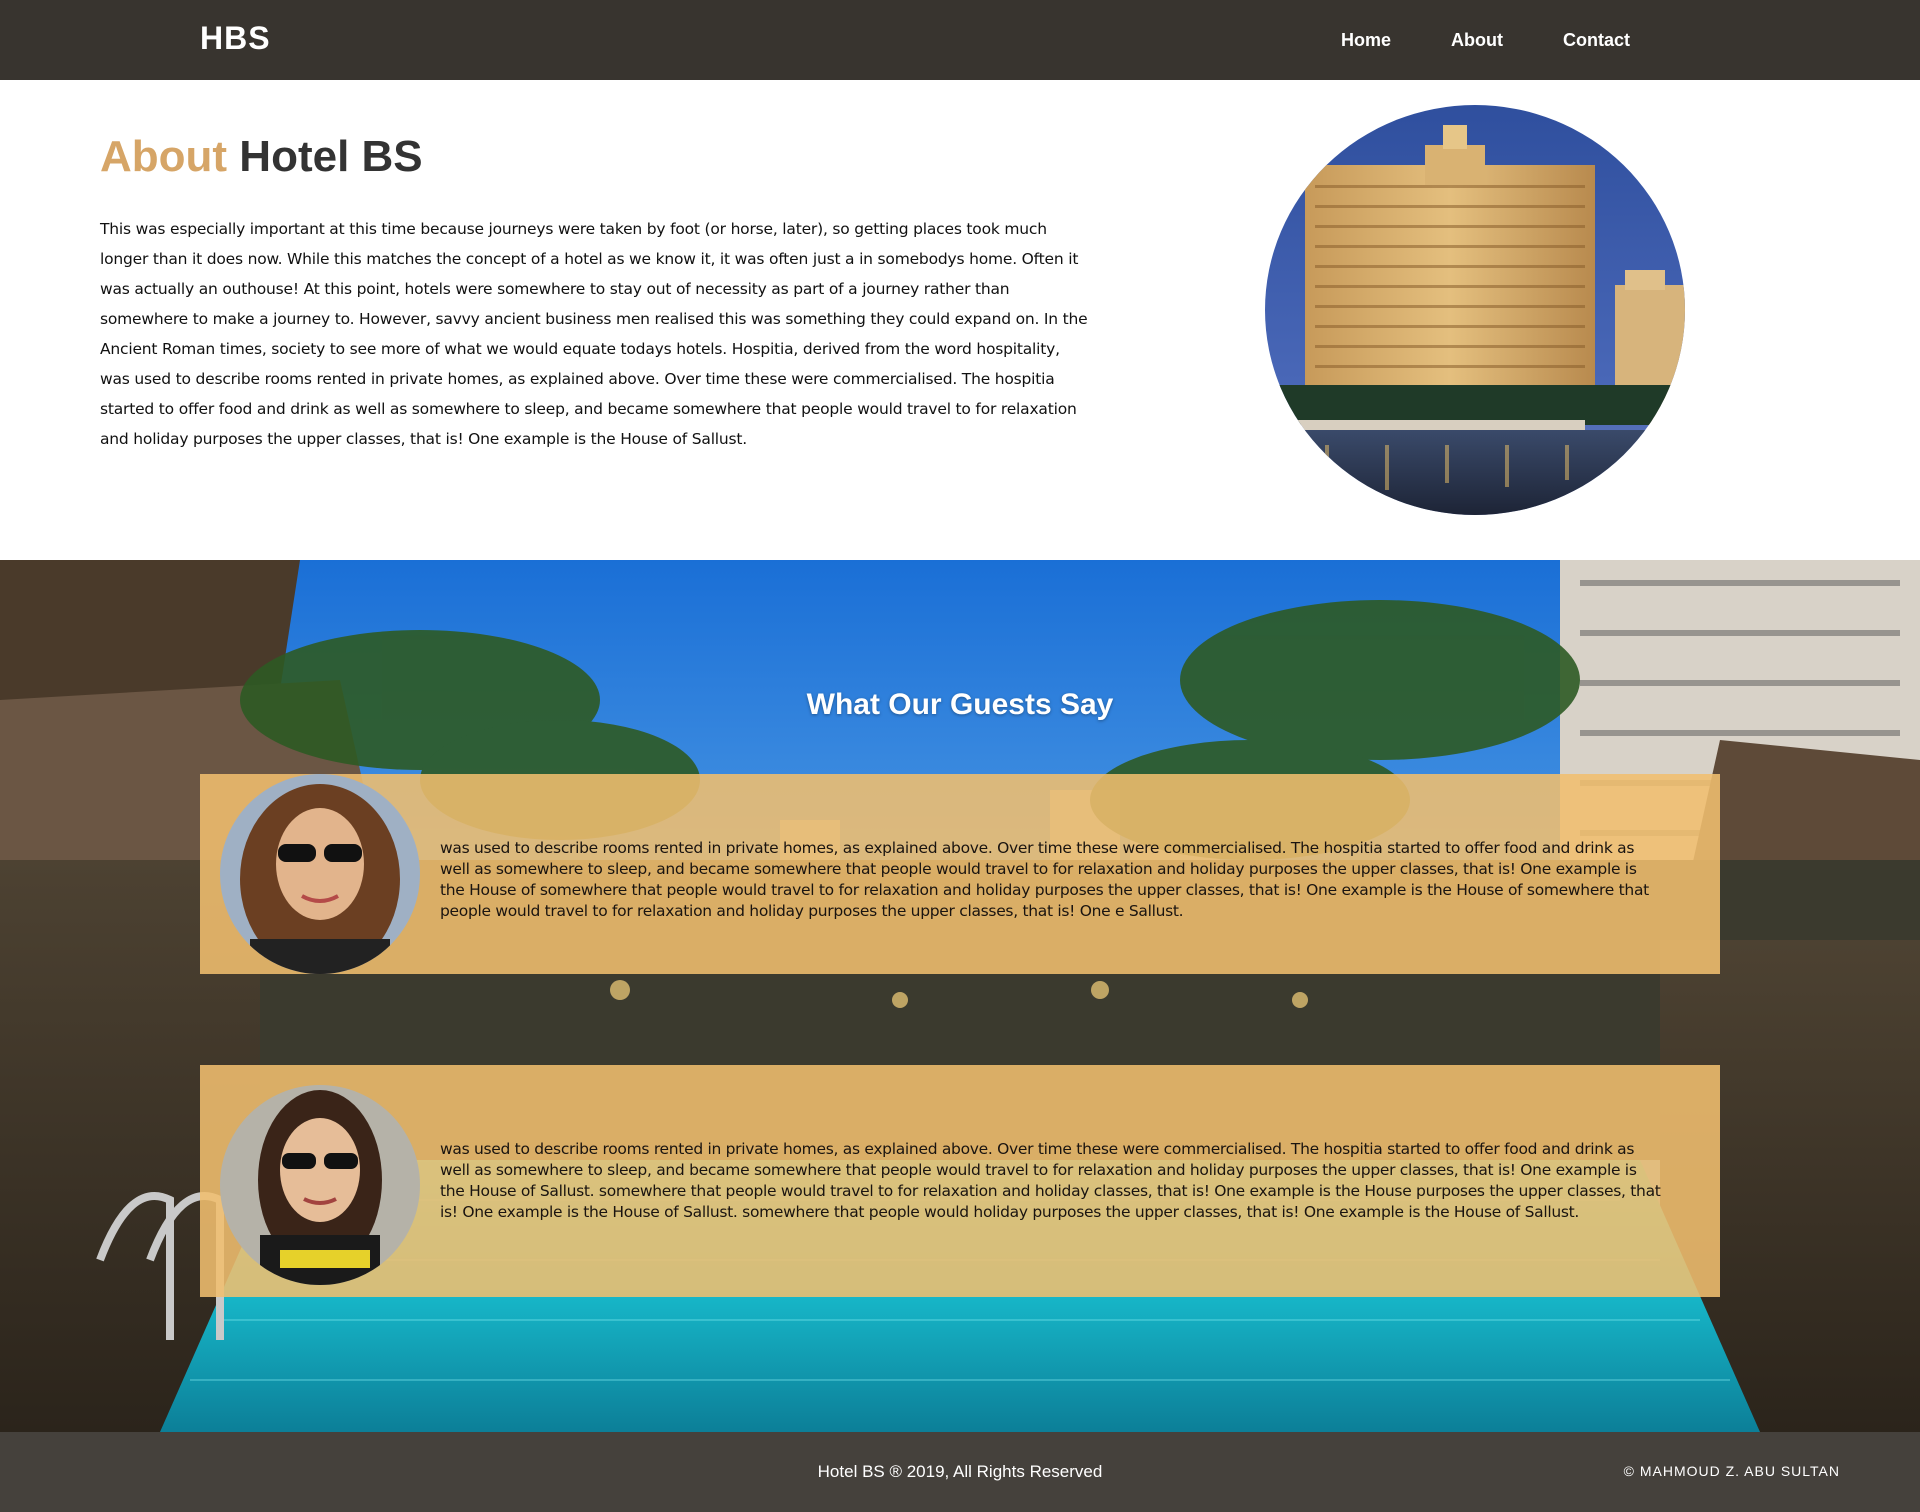 The height and width of the screenshot is (1512, 1920). I want to click on about-title: About Hotel BS, so click(261, 157).